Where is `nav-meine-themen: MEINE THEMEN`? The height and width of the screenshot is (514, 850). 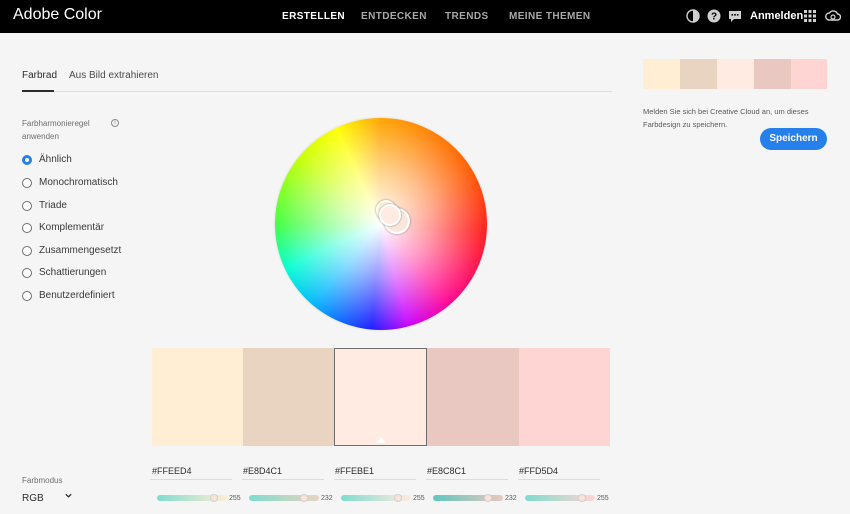 nav-meine-themen: MEINE THEMEN is located at coordinates (549, 16).